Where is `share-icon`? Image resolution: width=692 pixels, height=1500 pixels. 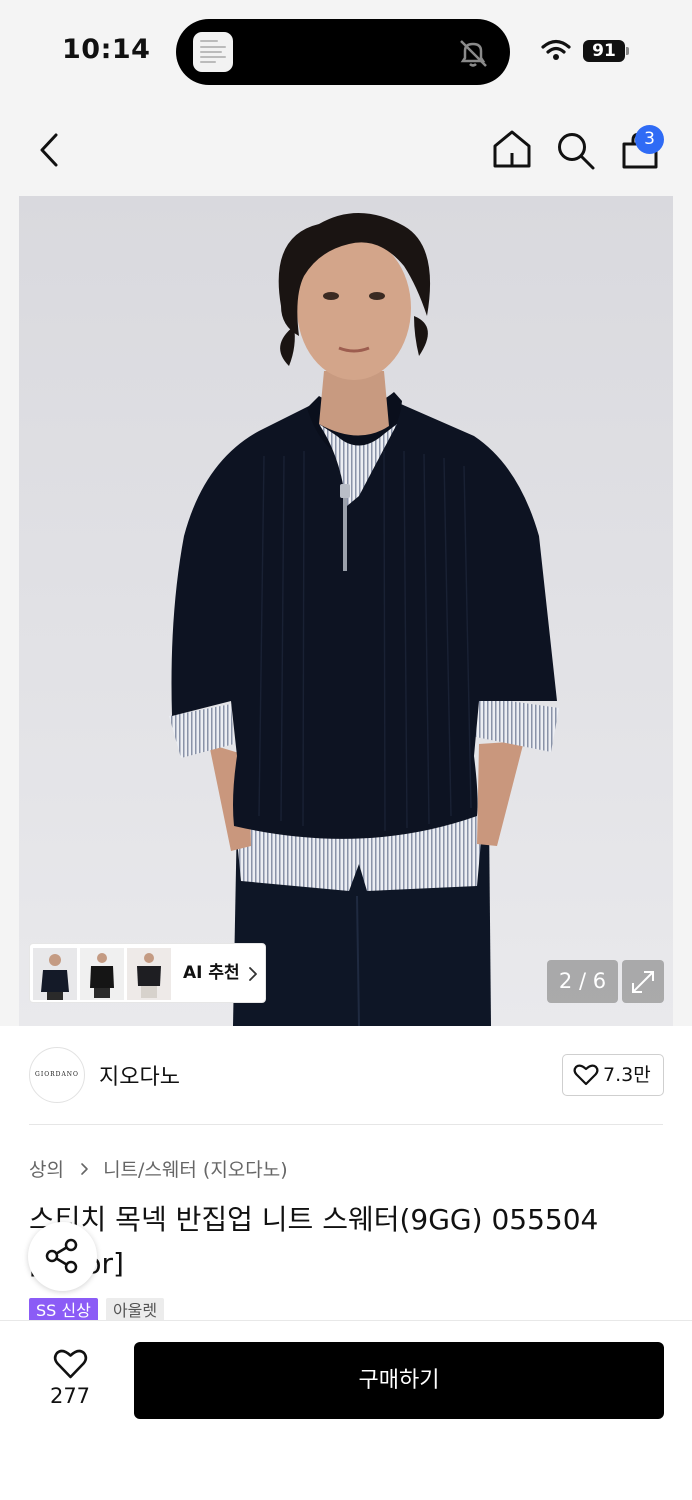 share-icon is located at coordinates (61, 1256).